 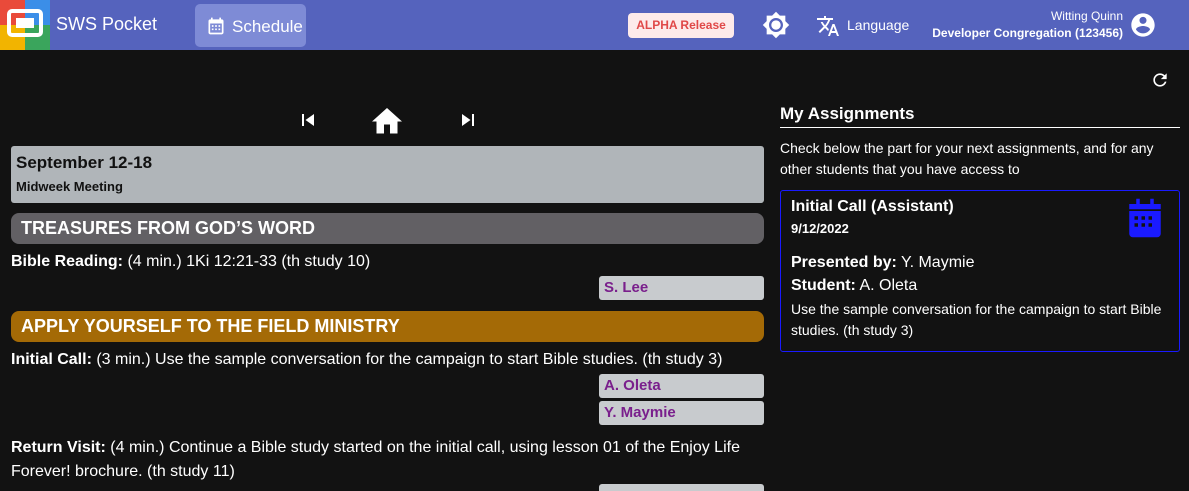 I want to click on meeting-type: Midweek Meeting, so click(x=69, y=186).